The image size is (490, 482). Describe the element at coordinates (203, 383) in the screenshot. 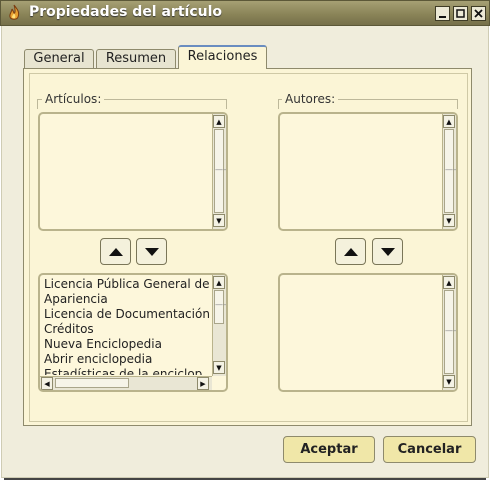

I see `scroll-right-icon: ▶` at that location.